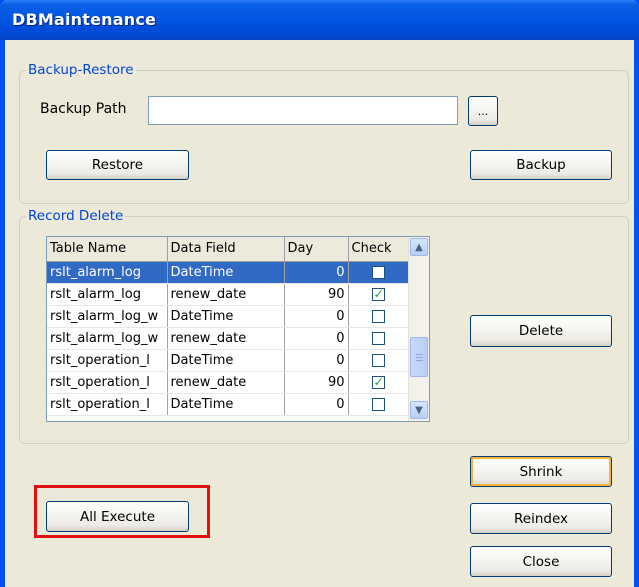  Describe the element at coordinates (541, 471) in the screenshot. I see `shrink-button: Shrink` at that location.